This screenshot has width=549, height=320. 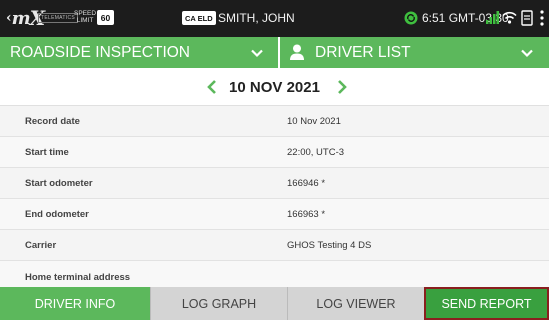 What do you see at coordinates (59, 183) in the screenshot?
I see `detail-label: Start odometer` at bounding box center [59, 183].